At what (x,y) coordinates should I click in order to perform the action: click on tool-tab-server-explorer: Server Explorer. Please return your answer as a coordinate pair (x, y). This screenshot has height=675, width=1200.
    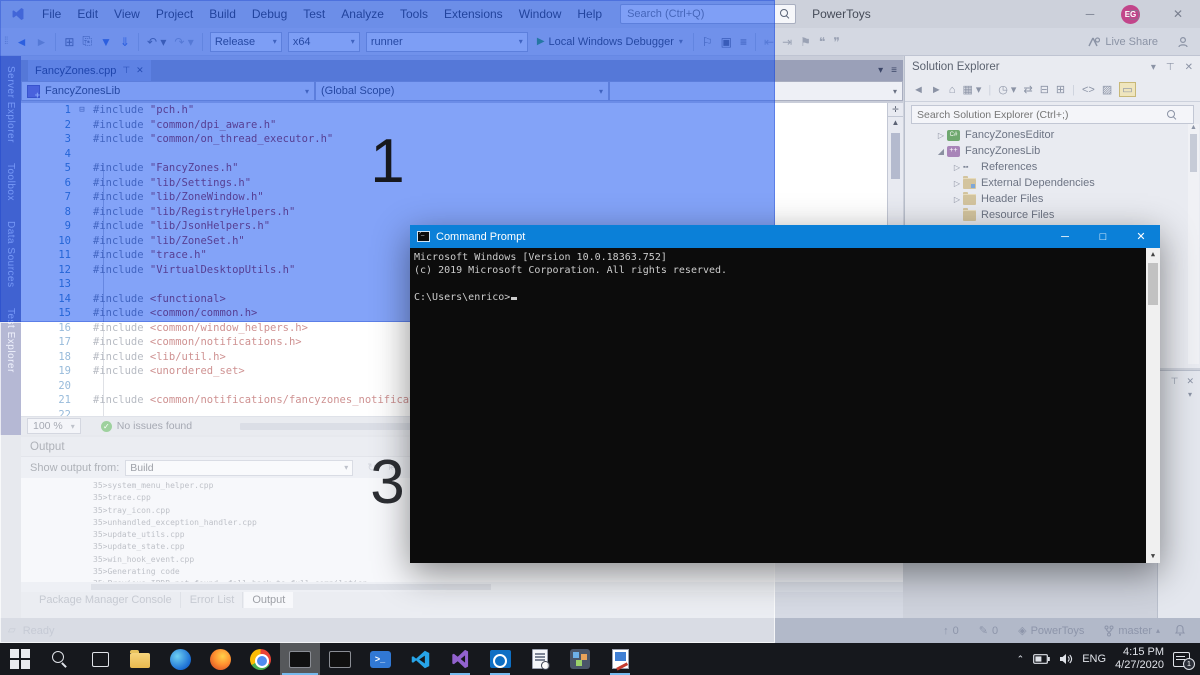
    Looking at the image, I should click on (10, 104).